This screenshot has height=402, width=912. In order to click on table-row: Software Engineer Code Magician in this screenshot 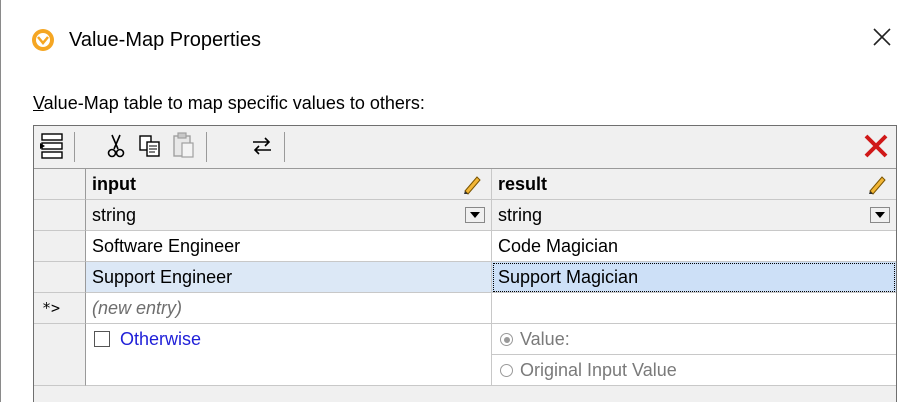, I will do `click(465, 246)`.